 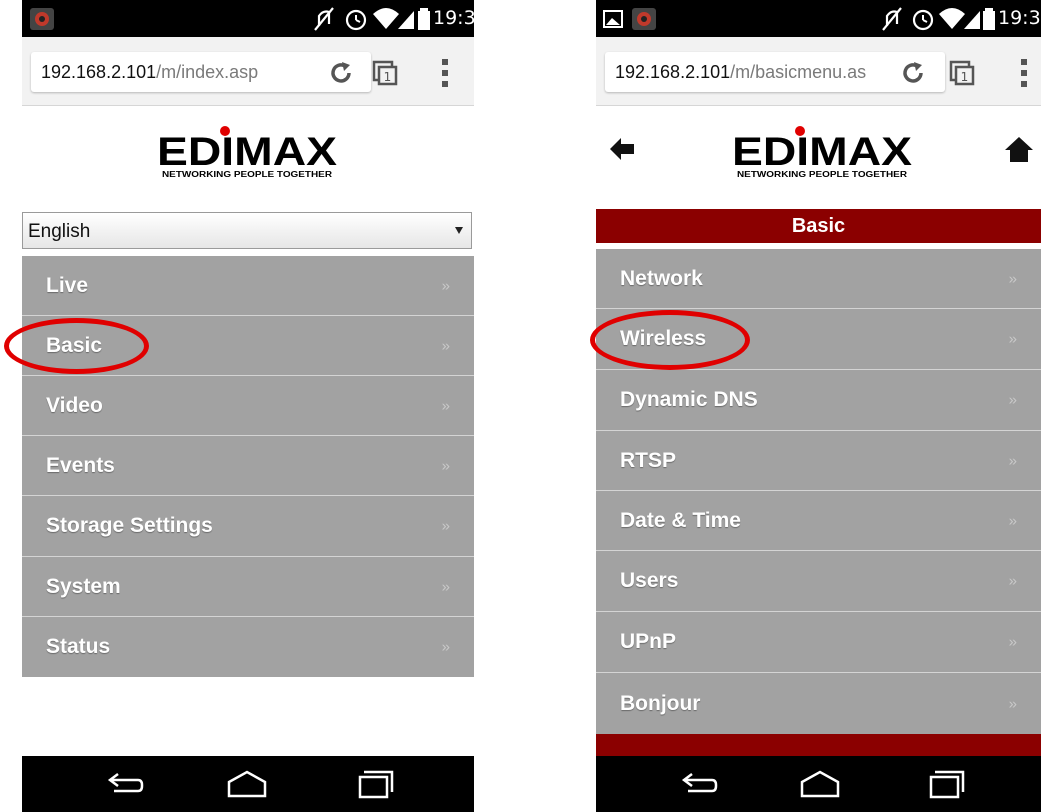 What do you see at coordinates (207, 72) in the screenshot?
I see `url-path: /m/index.asp` at bounding box center [207, 72].